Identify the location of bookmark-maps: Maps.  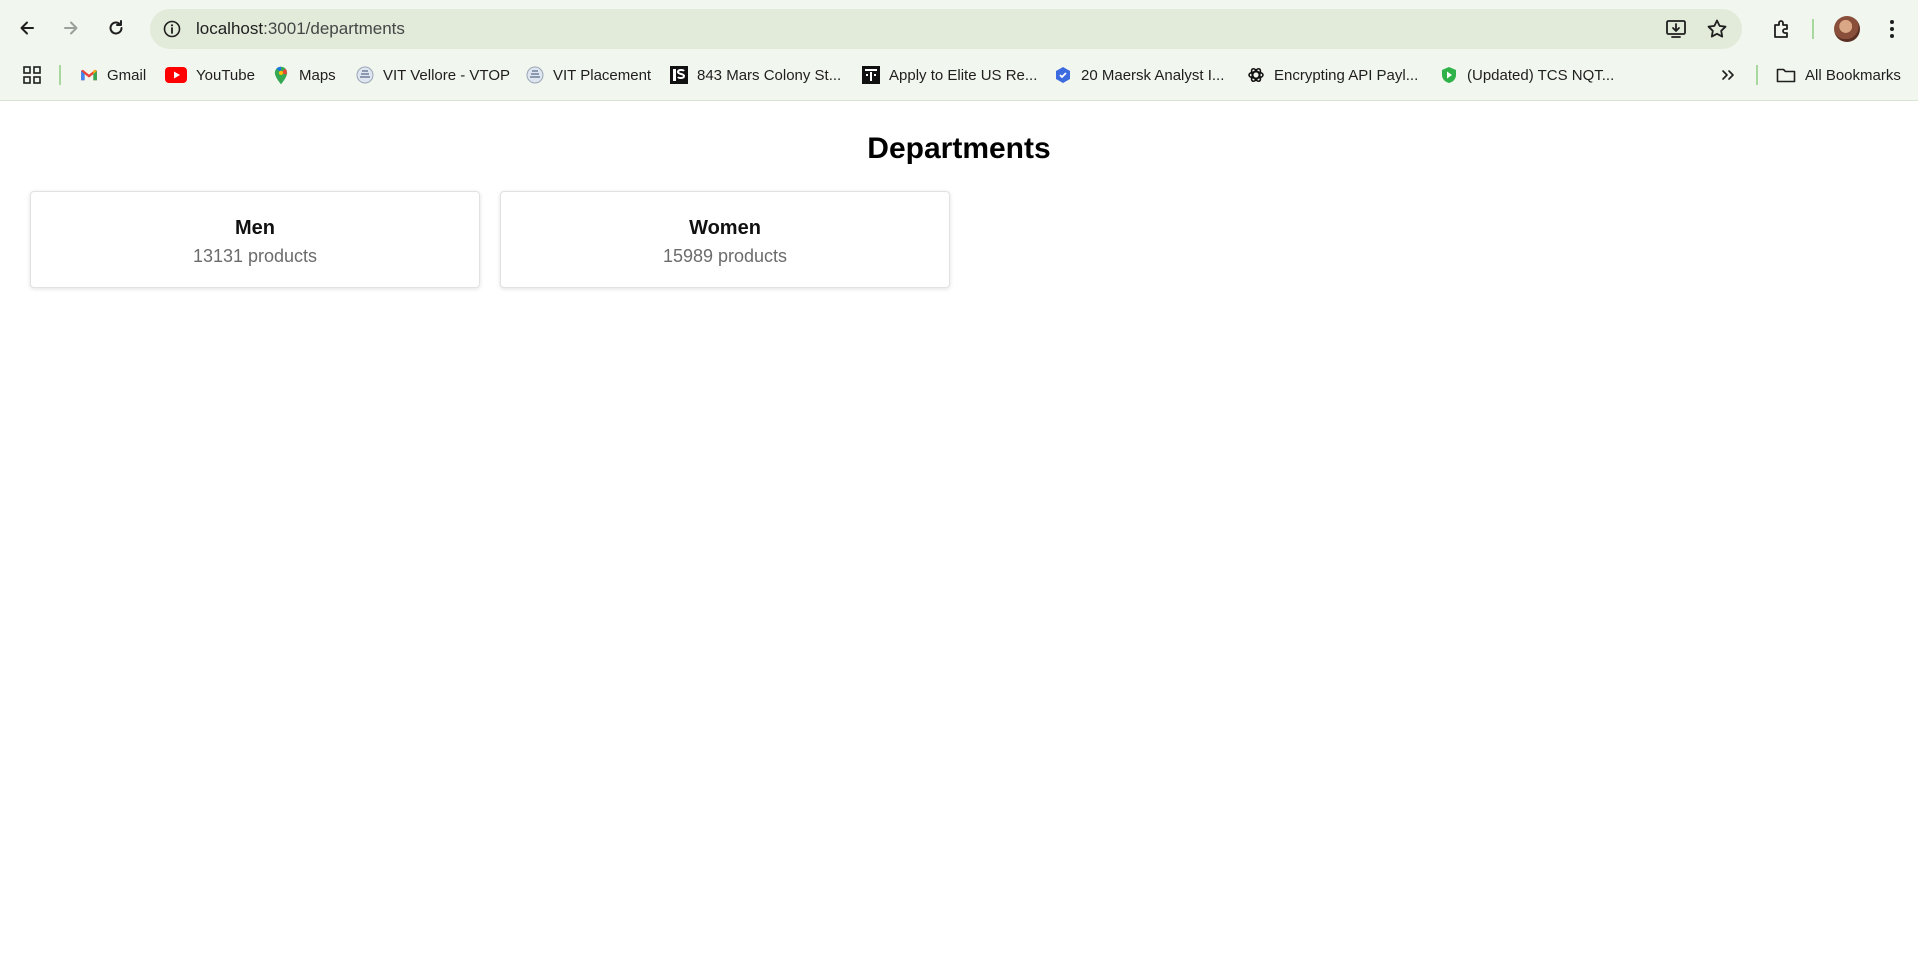
(304, 75).